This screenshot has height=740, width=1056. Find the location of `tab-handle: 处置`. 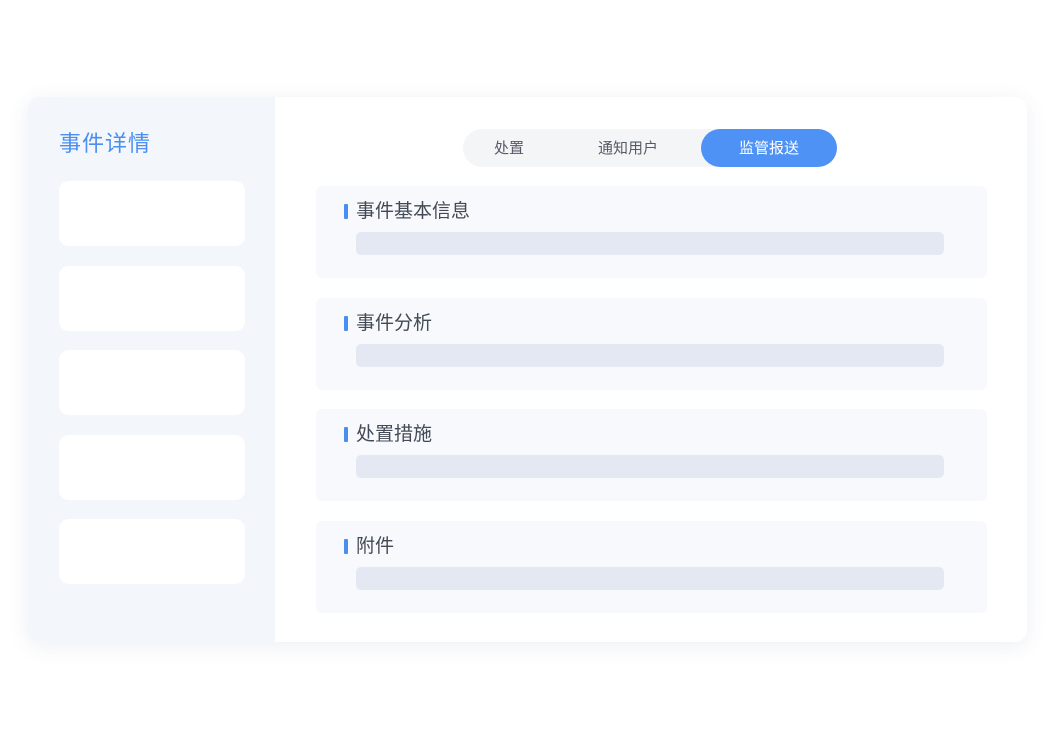

tab-handle: 处置 is located at coordinates (509, 148).